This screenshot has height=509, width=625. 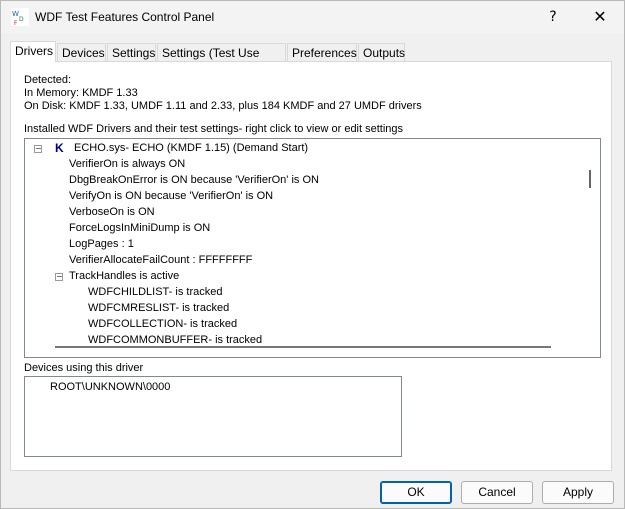 What do you see at coordinates (213, 416) in the screenshot?
I see `devices-list: ROOT\UNKNOWN\0000` at bounding box center [213, 416].